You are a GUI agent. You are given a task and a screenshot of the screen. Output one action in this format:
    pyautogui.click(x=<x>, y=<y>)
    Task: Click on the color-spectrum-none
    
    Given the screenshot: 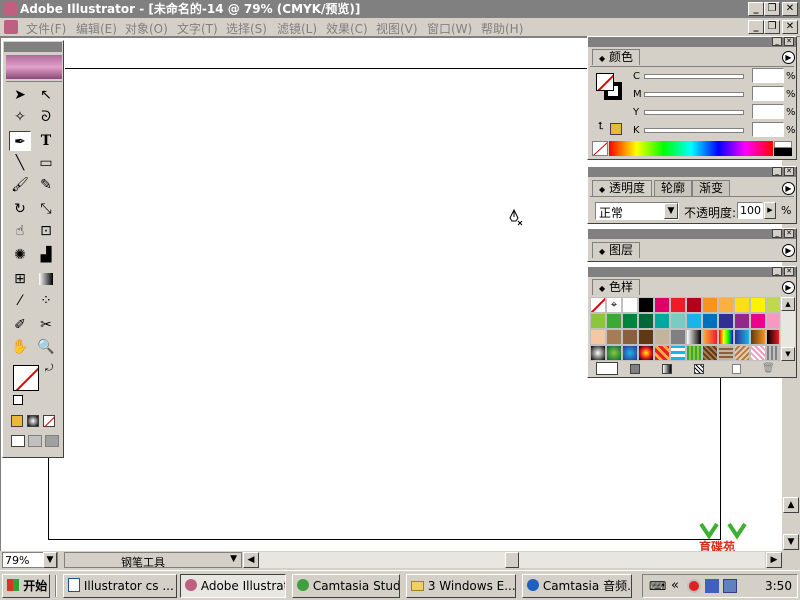 What is the action you would take?
    pyautogui.click(x=600, y=148)
    